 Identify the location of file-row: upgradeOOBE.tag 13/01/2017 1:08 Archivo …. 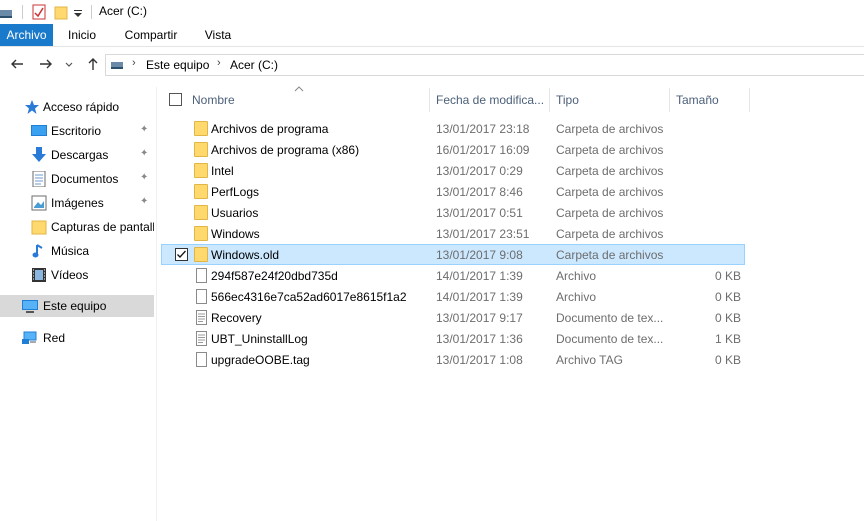
(453, 359).